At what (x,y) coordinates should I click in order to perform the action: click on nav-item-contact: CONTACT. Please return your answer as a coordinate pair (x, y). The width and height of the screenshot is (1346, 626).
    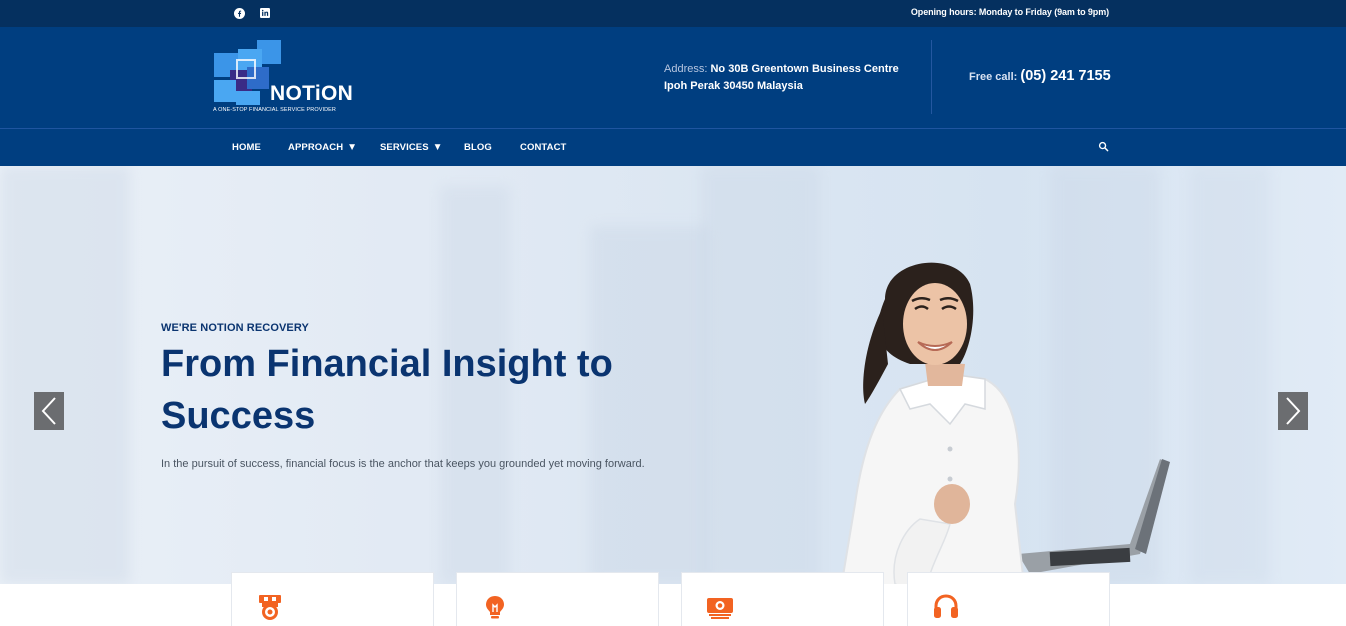
    Looking at the image, I should click on (543, 147).